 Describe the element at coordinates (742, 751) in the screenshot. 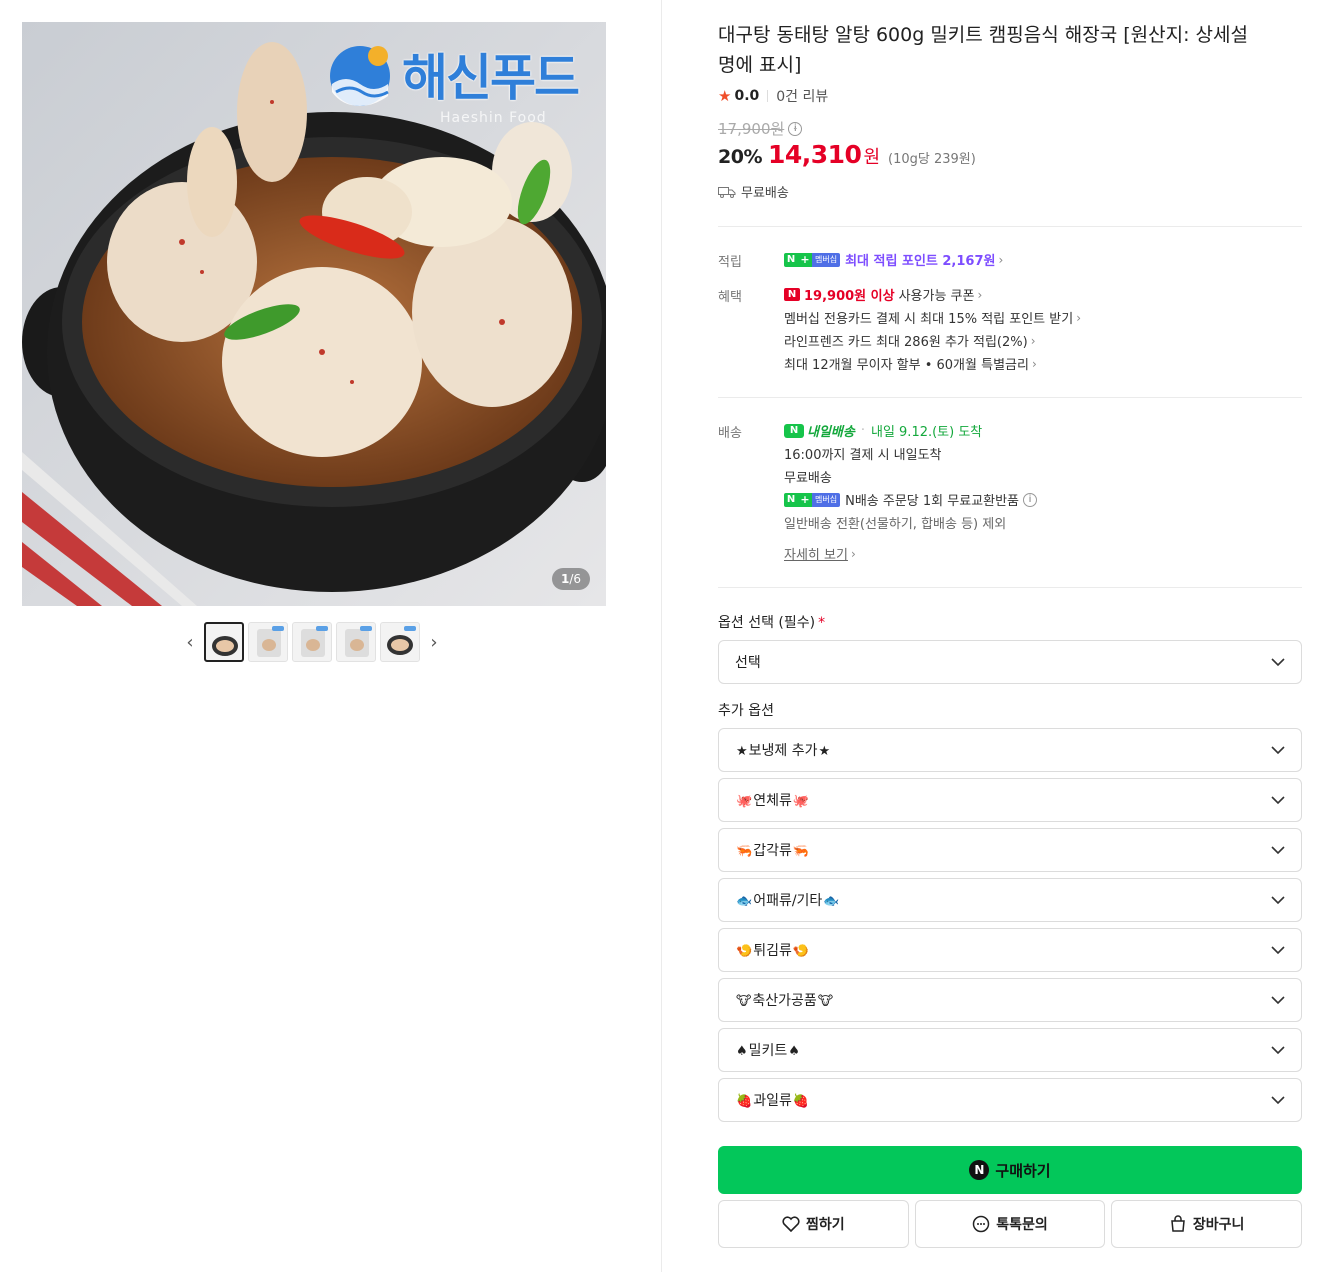

I see `option-emoji-icon: ★` at that location.